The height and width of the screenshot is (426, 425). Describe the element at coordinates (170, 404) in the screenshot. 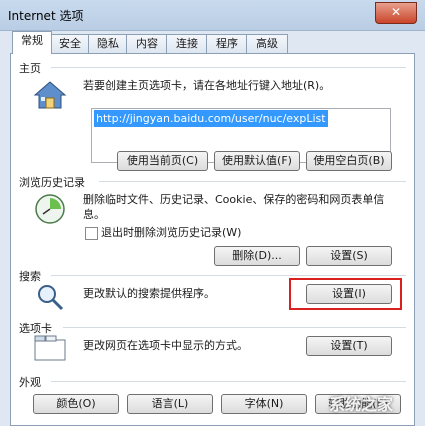

I see `languages-button: 语言(L)` at that location.